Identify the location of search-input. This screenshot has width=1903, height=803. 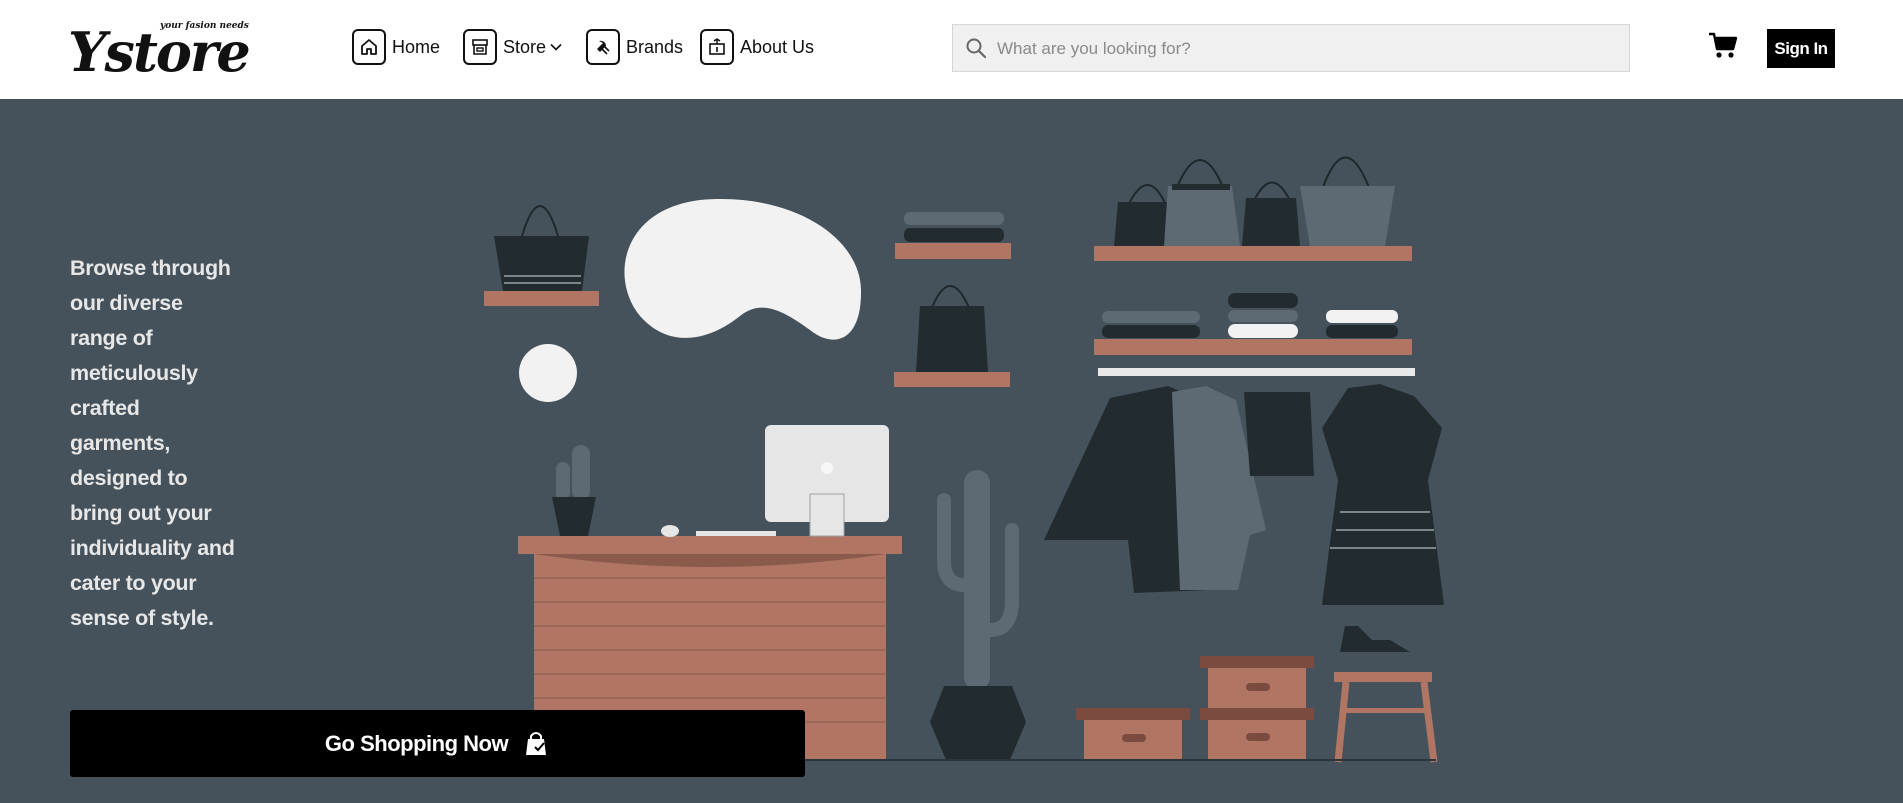
(1307, 49).